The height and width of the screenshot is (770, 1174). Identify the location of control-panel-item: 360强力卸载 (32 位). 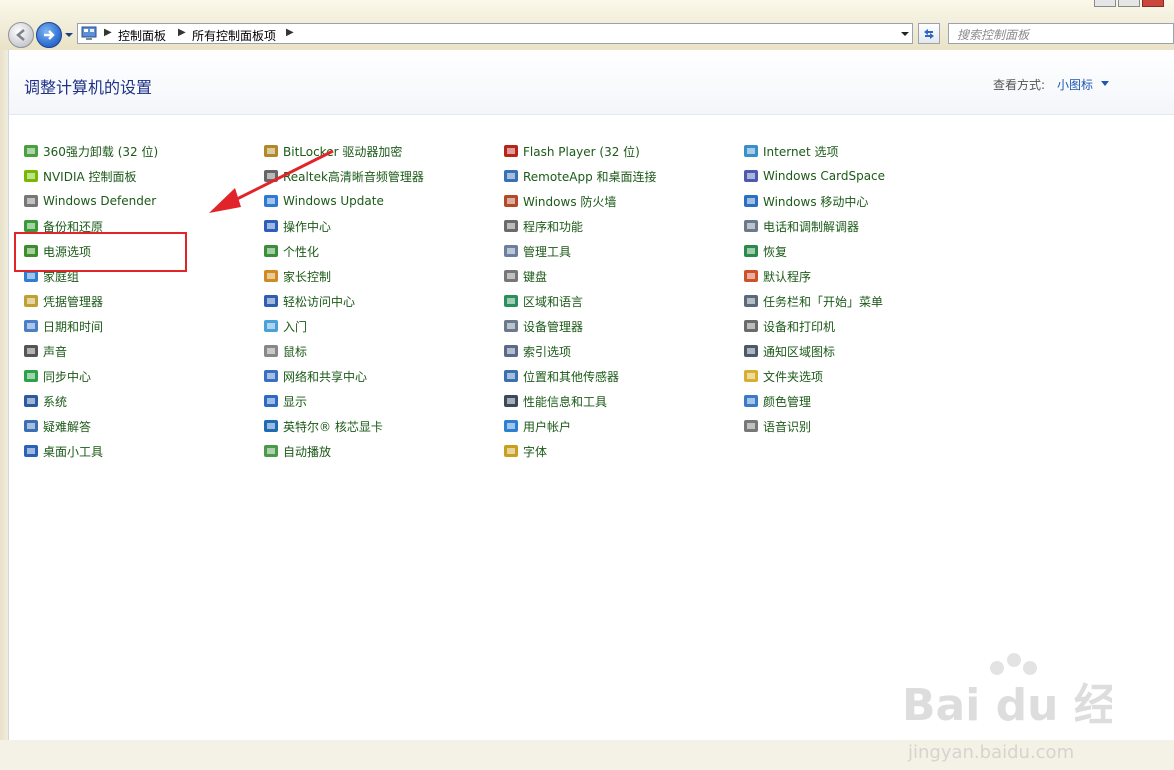
(90, 151).